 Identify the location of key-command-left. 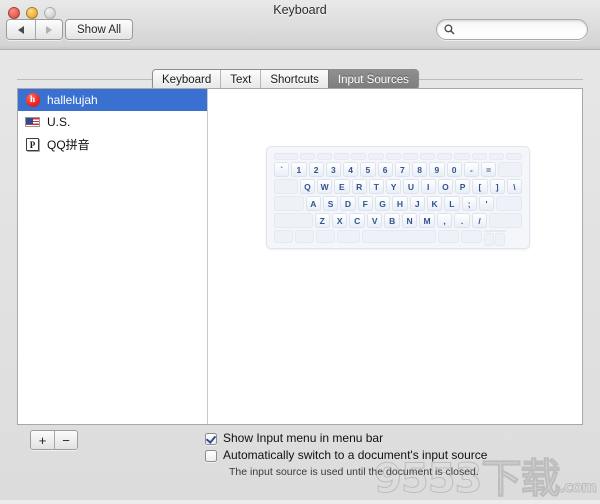
(348, 236).